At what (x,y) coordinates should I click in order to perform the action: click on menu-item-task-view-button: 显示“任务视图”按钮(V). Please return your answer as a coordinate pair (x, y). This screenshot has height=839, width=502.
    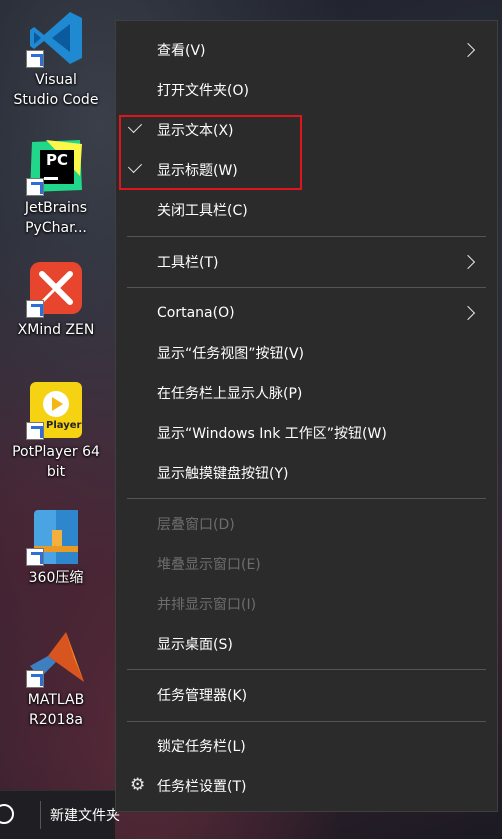
    Looking at the image, I should click on (306, 353).